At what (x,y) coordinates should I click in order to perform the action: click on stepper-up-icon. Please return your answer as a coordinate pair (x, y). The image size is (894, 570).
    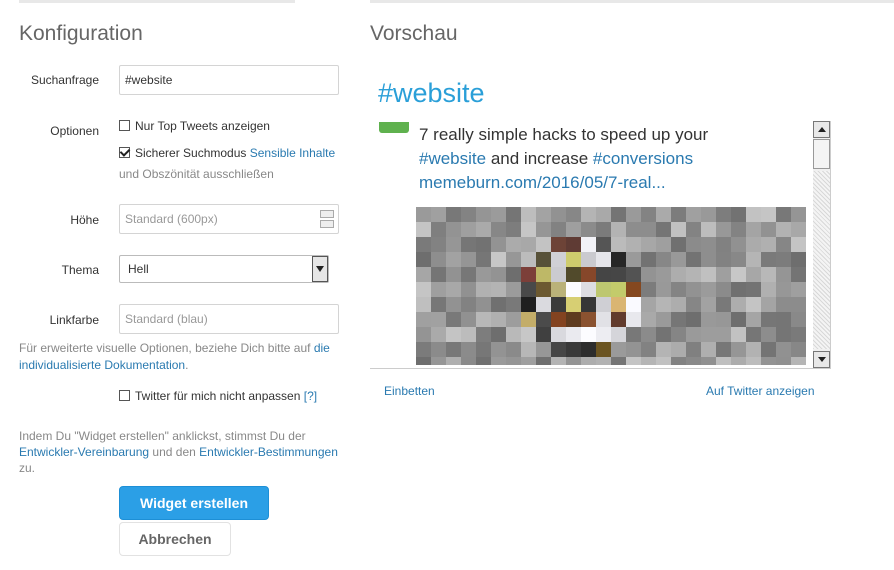
    Looking at the image, I should click on (327, 214).